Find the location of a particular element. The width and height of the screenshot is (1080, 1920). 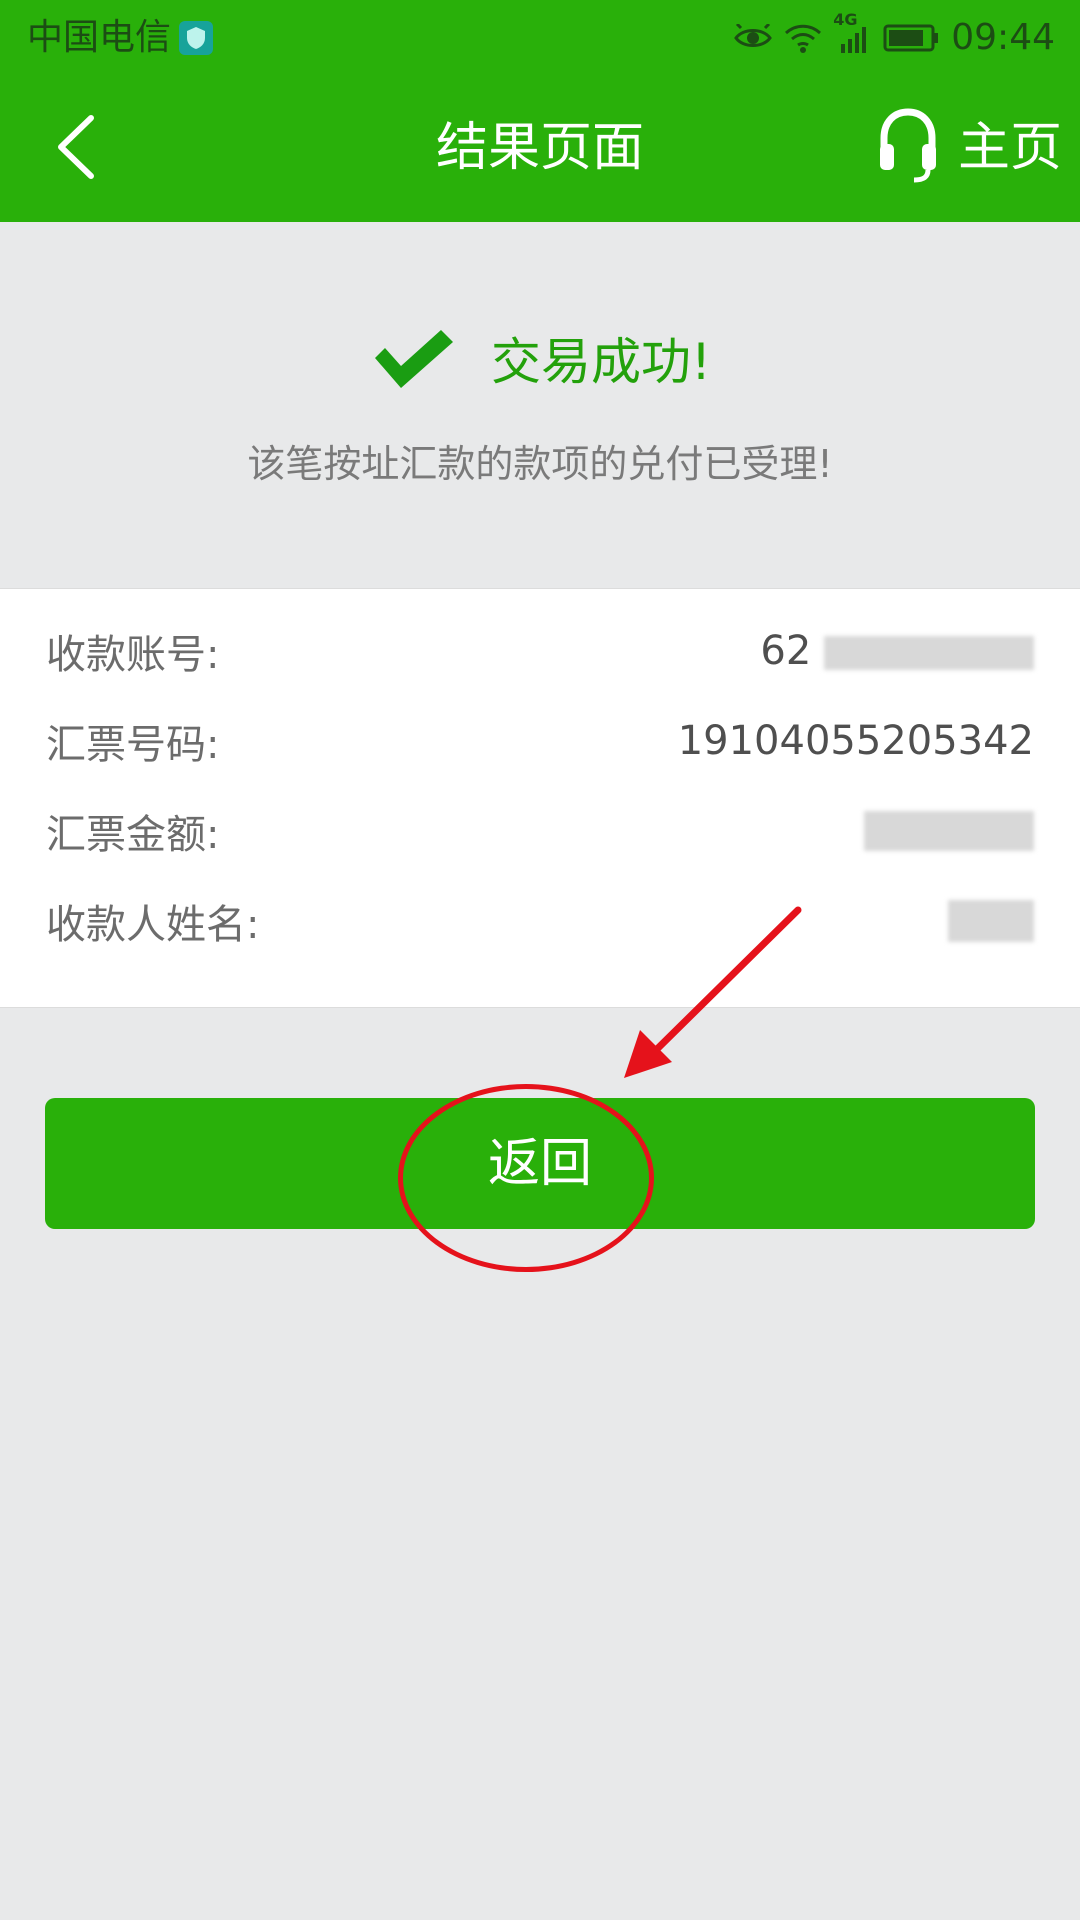

success-row: 交易成功! is located at coordinates (540, 362).